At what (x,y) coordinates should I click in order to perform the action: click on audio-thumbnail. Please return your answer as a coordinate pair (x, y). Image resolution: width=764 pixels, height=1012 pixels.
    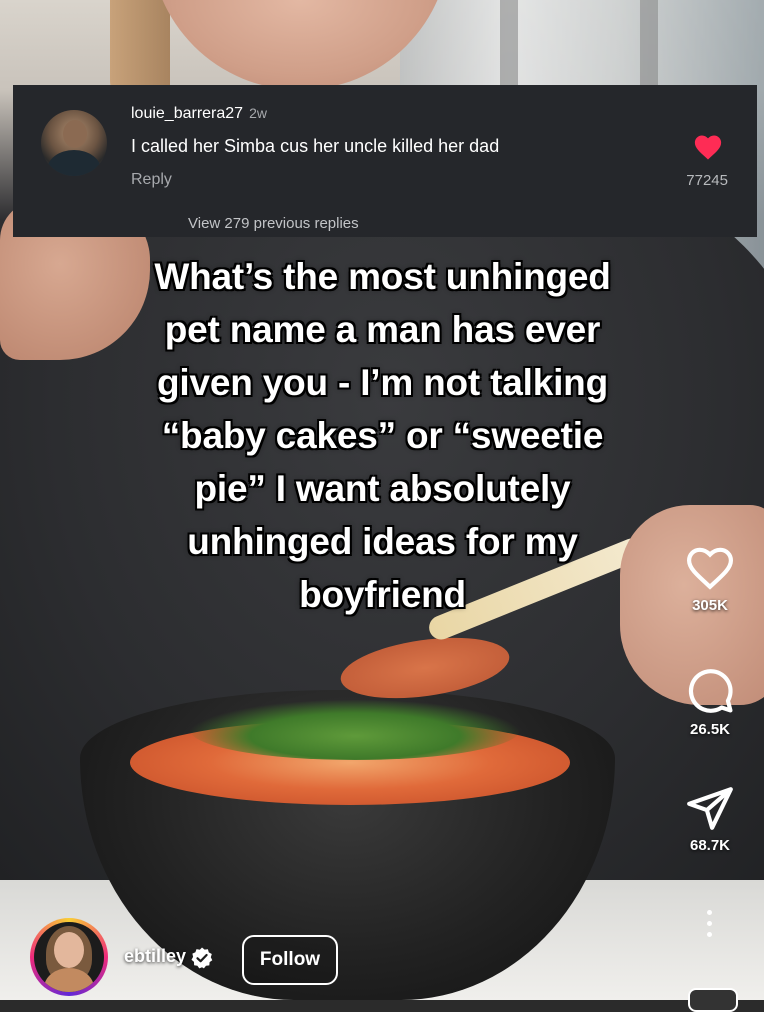
    Looking at the image, I should click on (713, 1000).